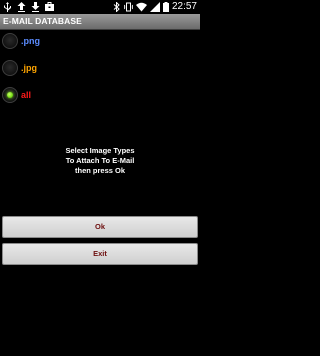  What do you see at coordinates (100, 227) in the screenshot?
I see `ok-button: Ok` at bounding box center [100, 227].